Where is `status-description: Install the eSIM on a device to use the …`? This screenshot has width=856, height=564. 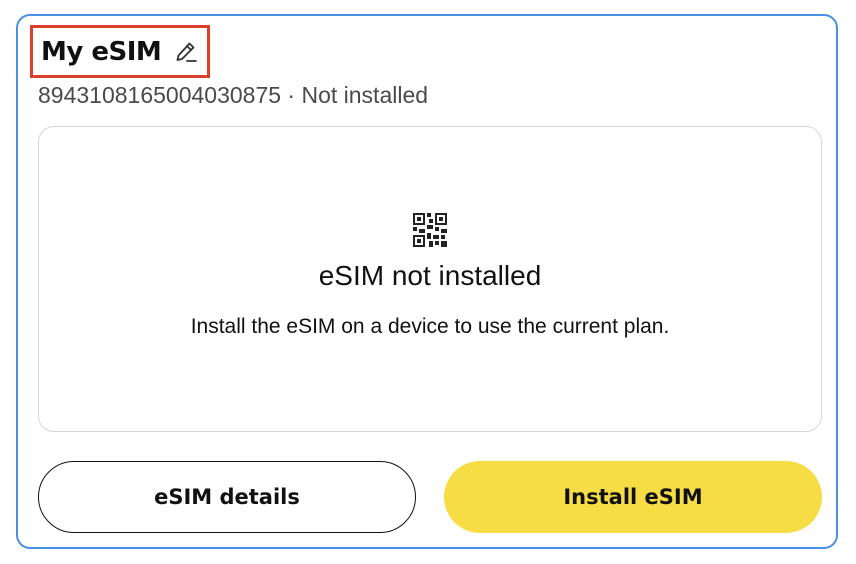 status-description: Install the eSIM on a device to use the … is located at coordinates (430, 326).